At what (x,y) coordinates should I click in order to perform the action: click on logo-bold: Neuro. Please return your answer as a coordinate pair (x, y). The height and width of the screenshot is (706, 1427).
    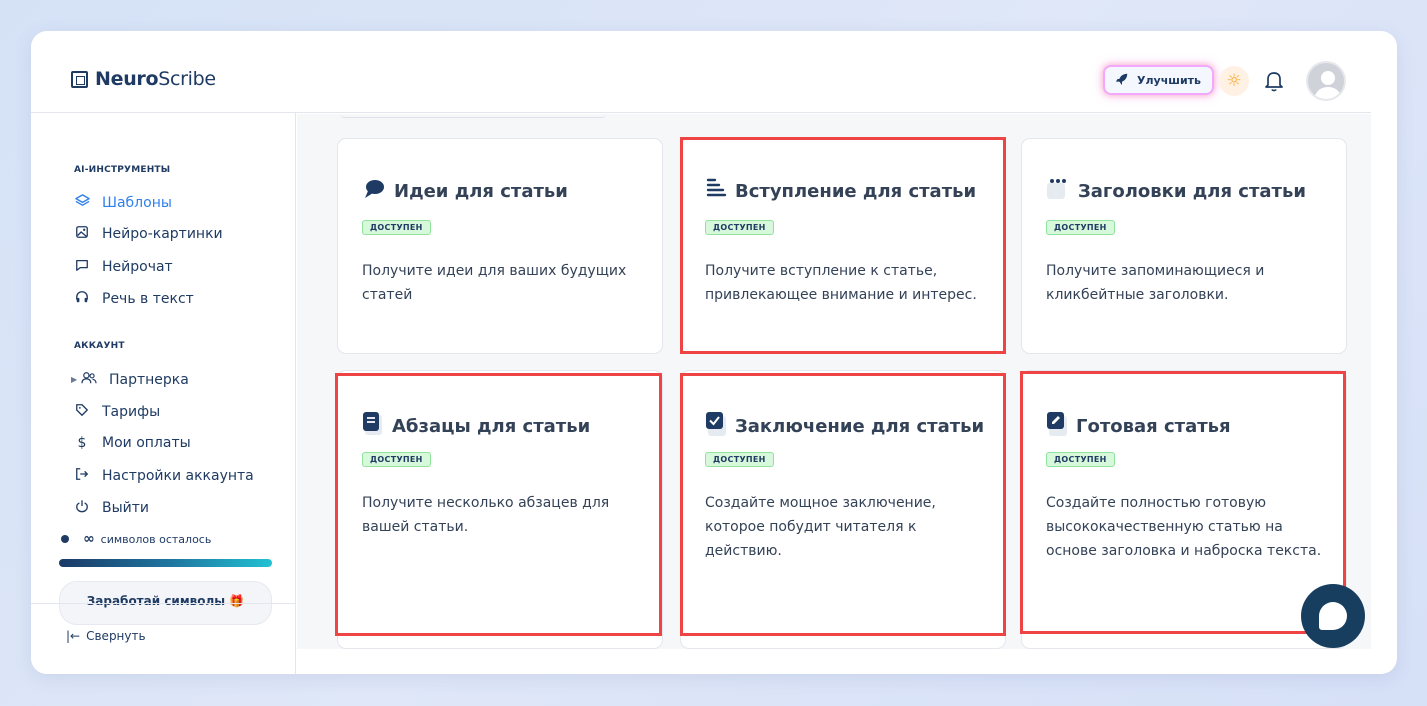
    Looking at the image, I should click on (127, 79).